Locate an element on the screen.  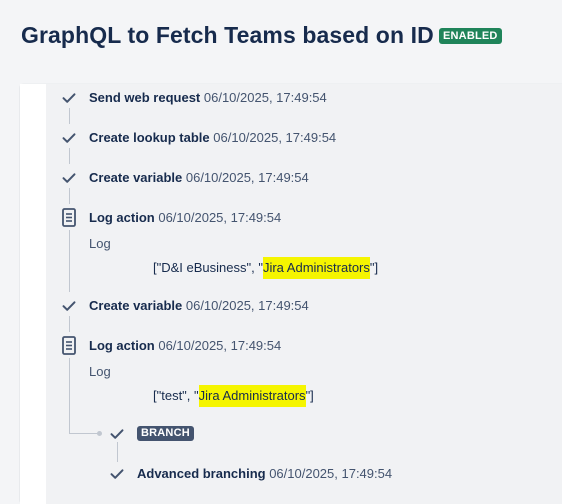
step-row: Advanced branching 06/10/2025, 17:49:54 is located at coordinates (264, 474).